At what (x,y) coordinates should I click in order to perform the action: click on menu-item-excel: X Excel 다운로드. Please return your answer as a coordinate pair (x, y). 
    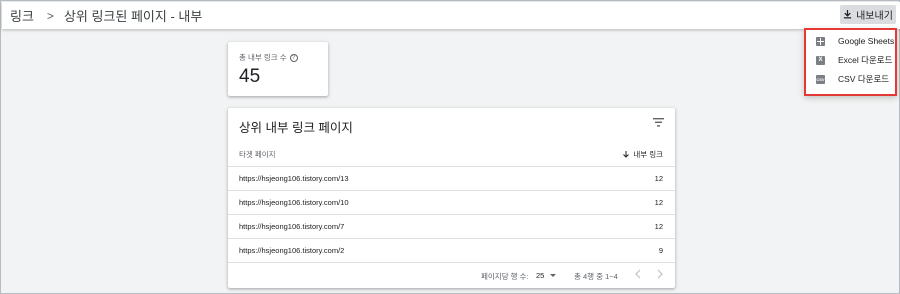
    Looking at the image, I should click on (854, 60).